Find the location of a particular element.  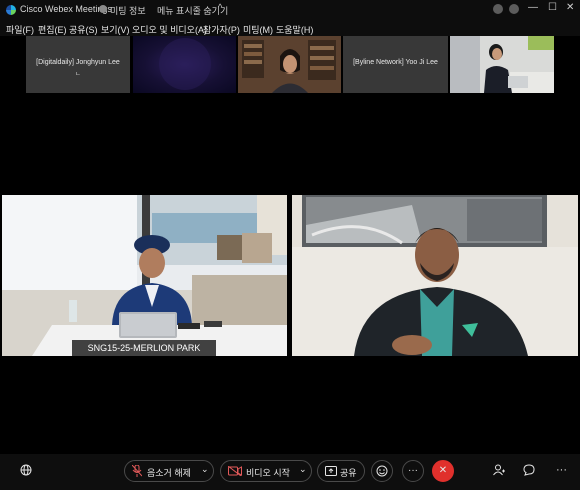

participant-name: [Digitaldaily] Jonghyun Lee is located at coordinates (78, 62).